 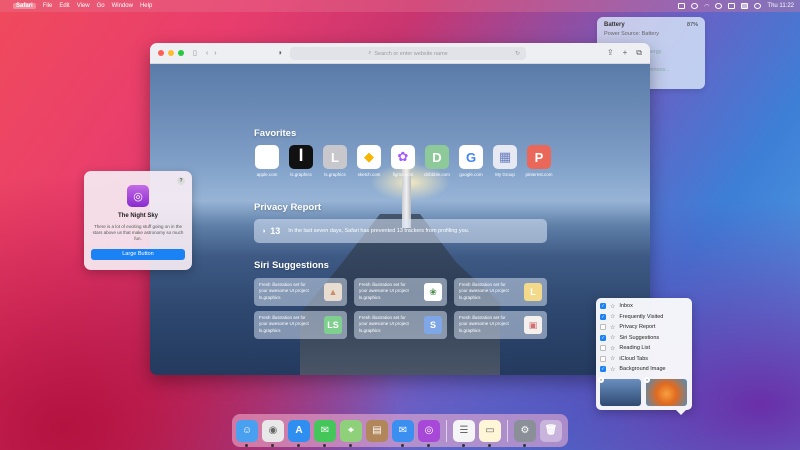 I want to click on menu-window: Window, so click(x=122, y=6).